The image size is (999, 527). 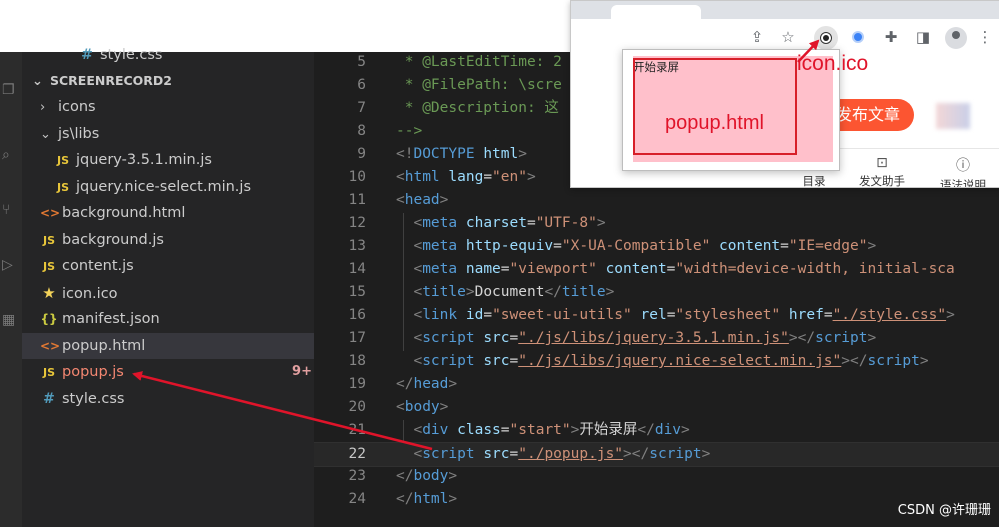 I want to click on tree-item-background-js: JS background.js, so click(x=177, y=240).